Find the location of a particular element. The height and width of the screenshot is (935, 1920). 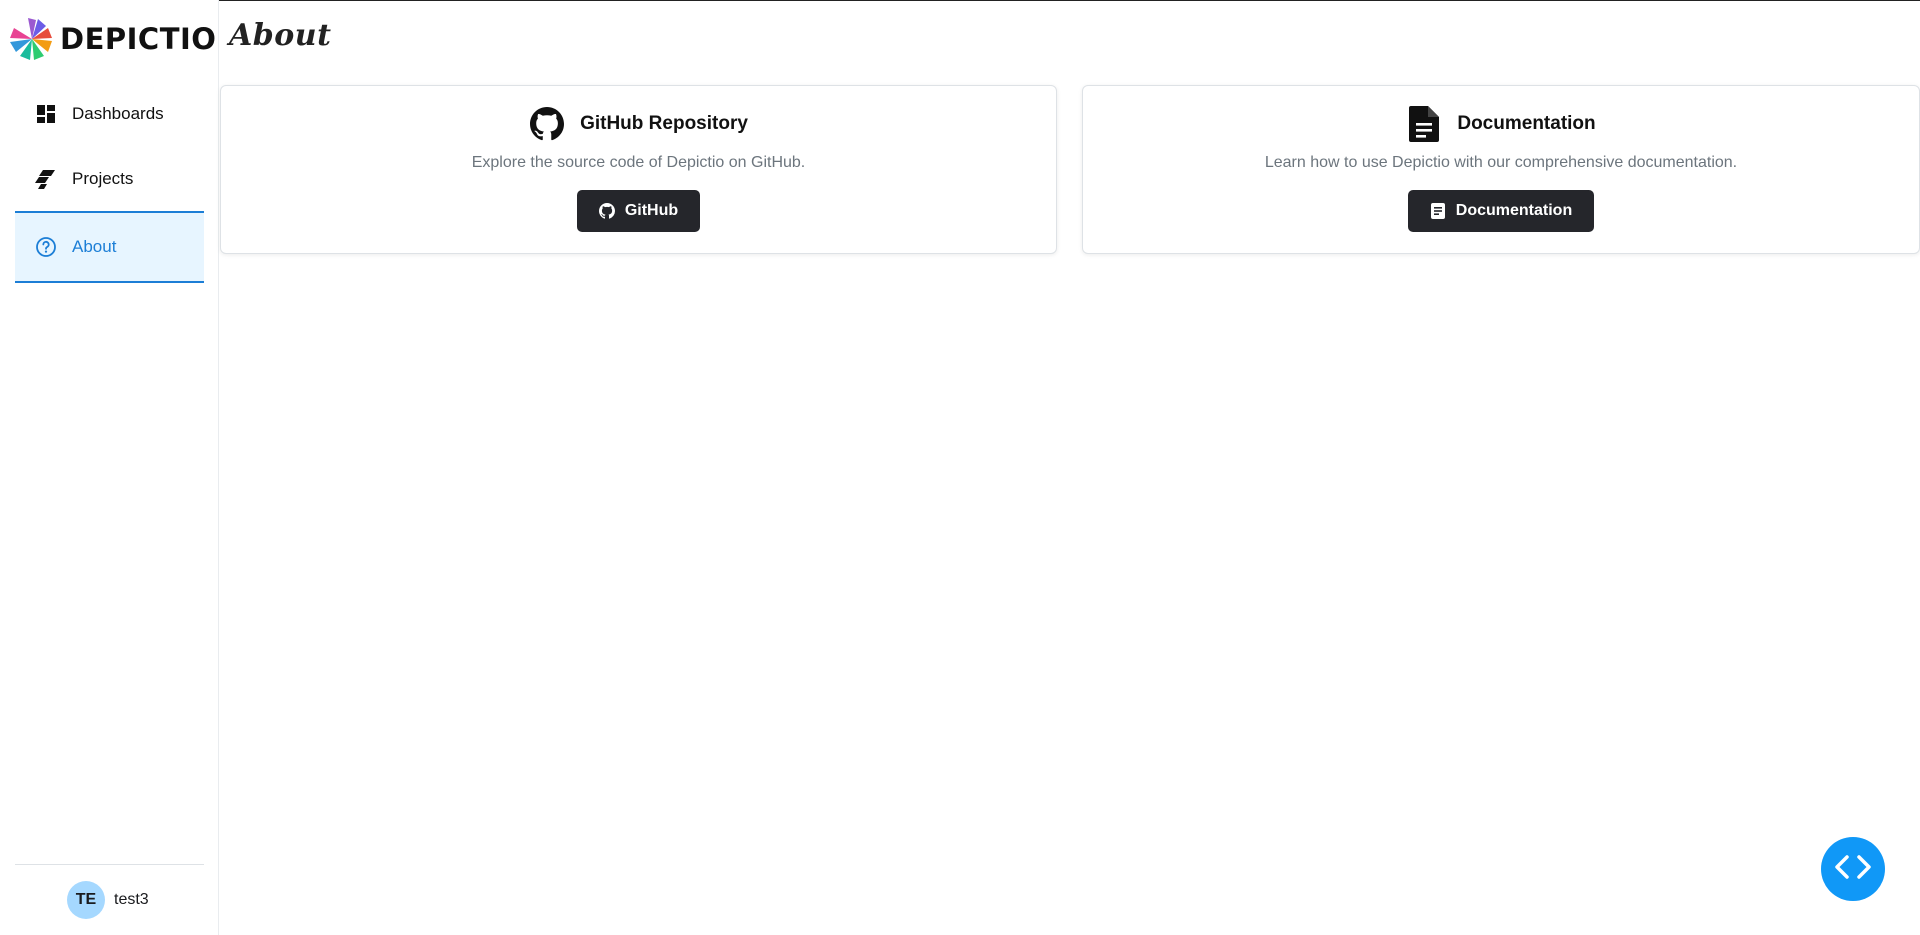

window-top-border is located at coordinates (960, 0).